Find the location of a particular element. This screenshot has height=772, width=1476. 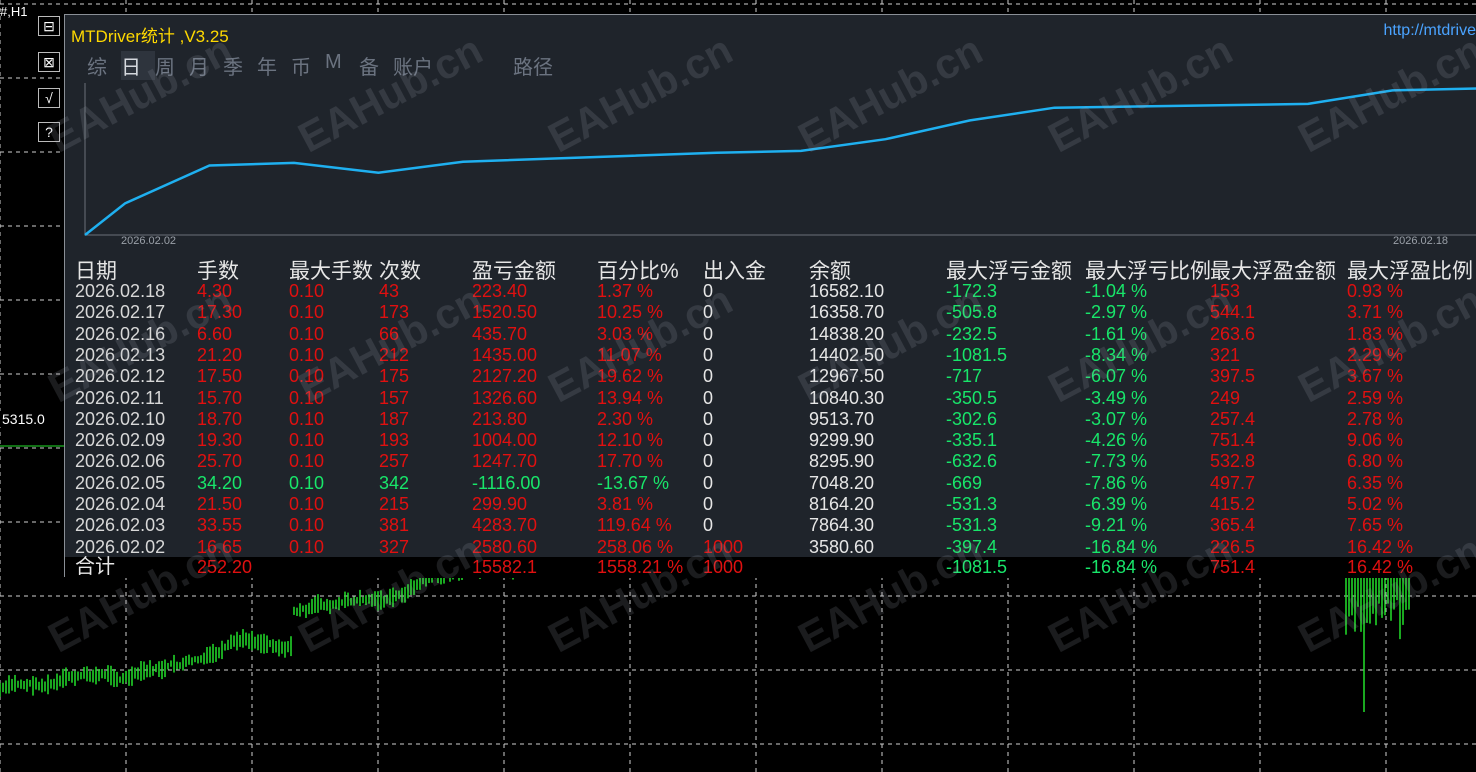

table-cell: -7.73 % is located at coordinates (1116, 461).